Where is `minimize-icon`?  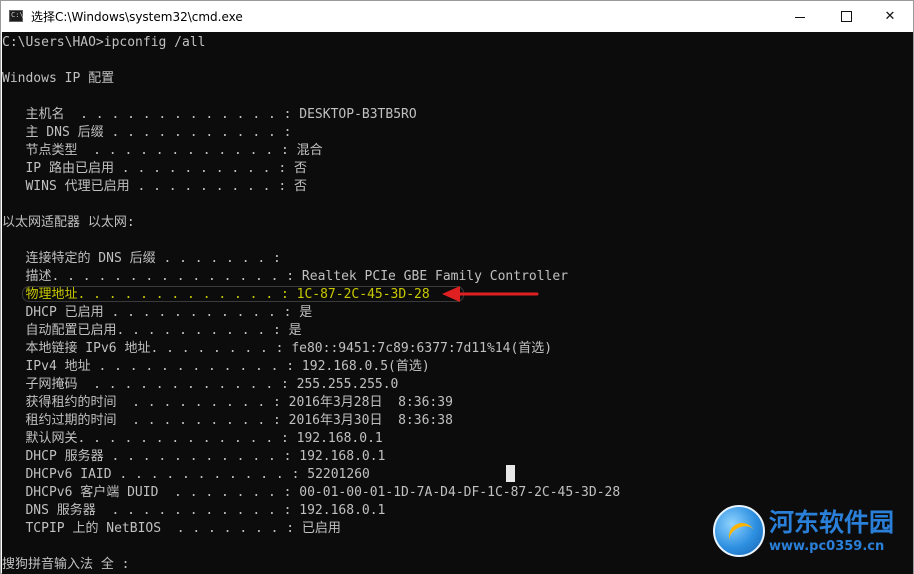 minimize-icon is located at coordinates (800, 17).